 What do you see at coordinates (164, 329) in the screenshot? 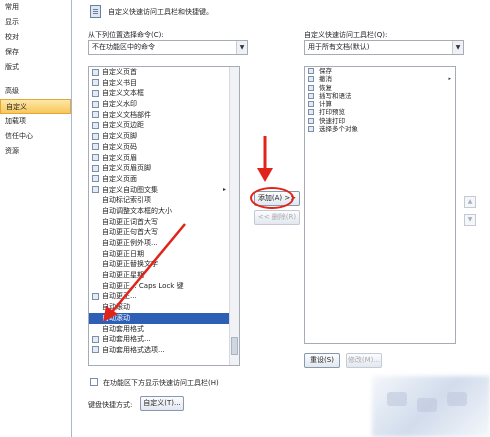
I see `list-item: 自动套用格式` at bounding box center [164, 329].